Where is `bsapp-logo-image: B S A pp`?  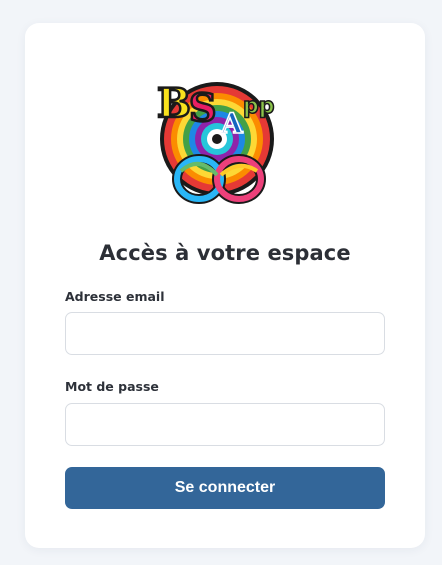
bsapp-logo-image: B S A pp is located at coordinates (215, 141).